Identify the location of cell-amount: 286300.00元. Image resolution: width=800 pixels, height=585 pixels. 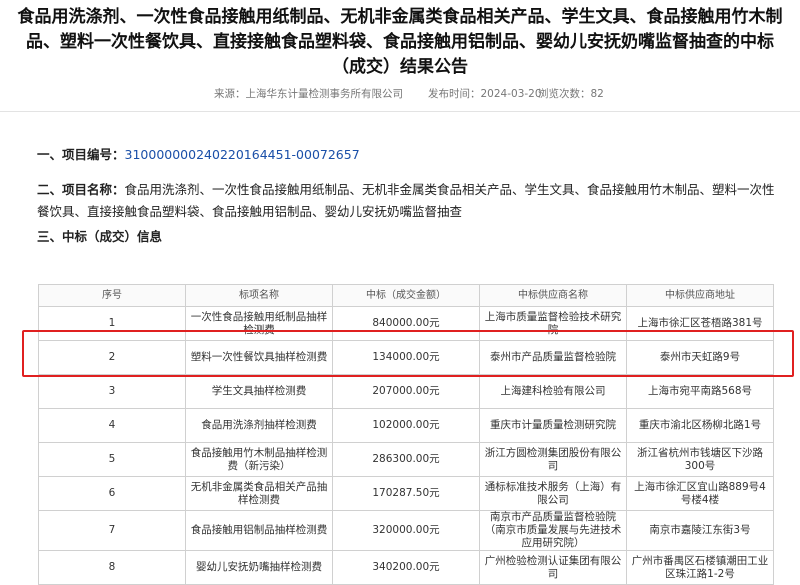
(406, 459).